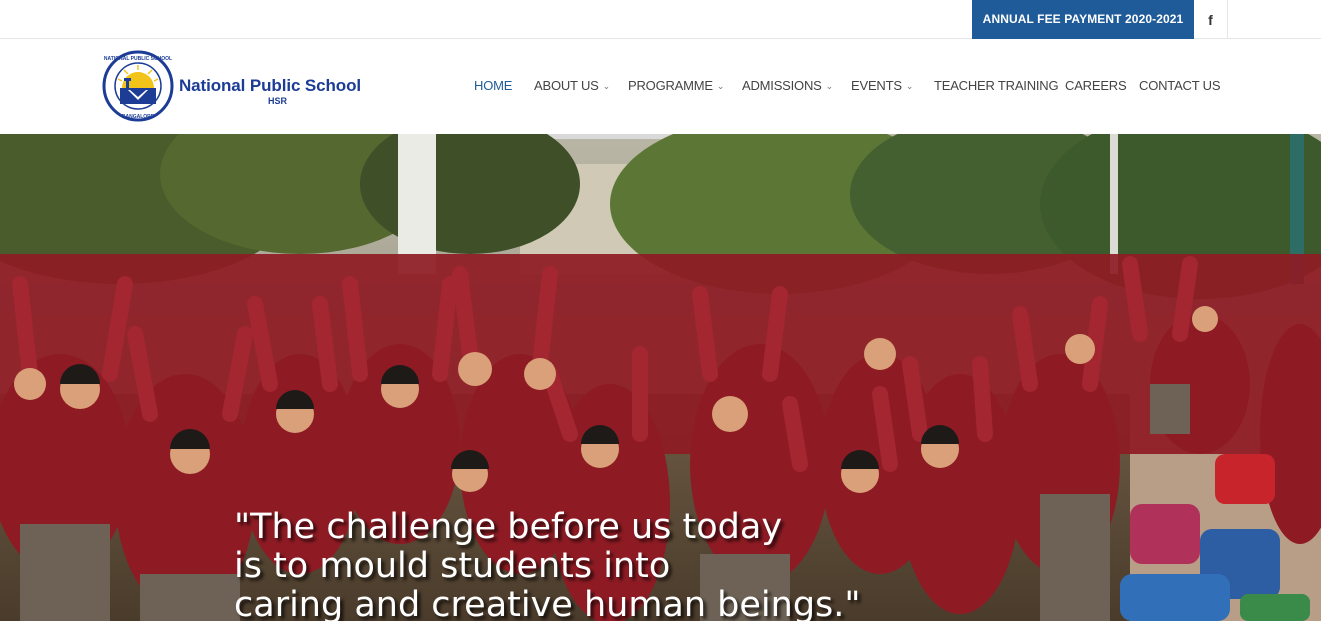 The width and height of the screenshot is (1321, 621). Describe the element at coordinates (493, 85) in the screenshot. I see `nav-home: HOME` at that location.